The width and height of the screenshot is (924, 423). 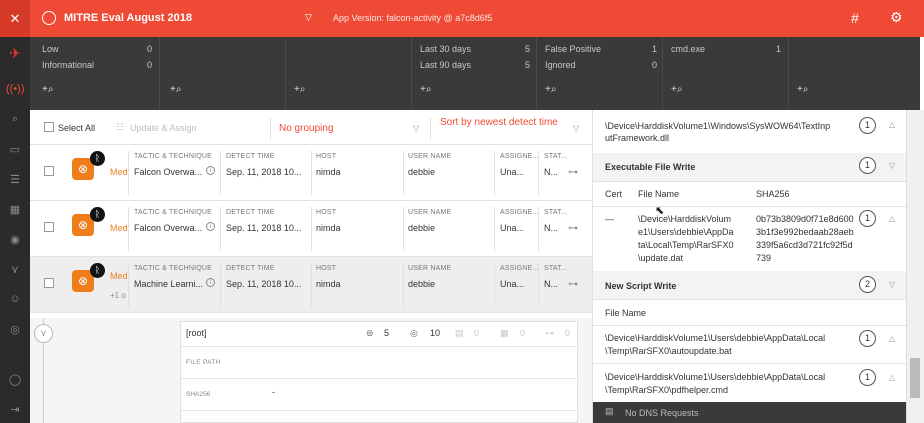 What do you see at coordinates (504, 333) in the screenshot?
I see `module-icon: ▦` at bounding box center [504, 333].